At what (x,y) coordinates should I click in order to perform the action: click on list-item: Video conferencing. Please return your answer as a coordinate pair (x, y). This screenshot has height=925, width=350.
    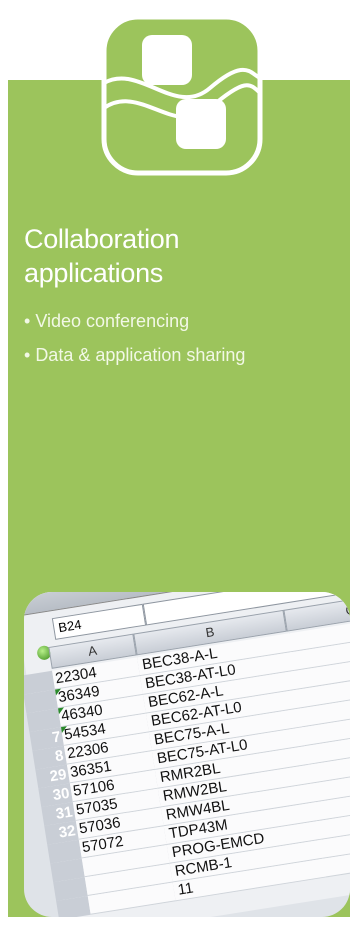
    Looking at the image, I should click on (179, 321).